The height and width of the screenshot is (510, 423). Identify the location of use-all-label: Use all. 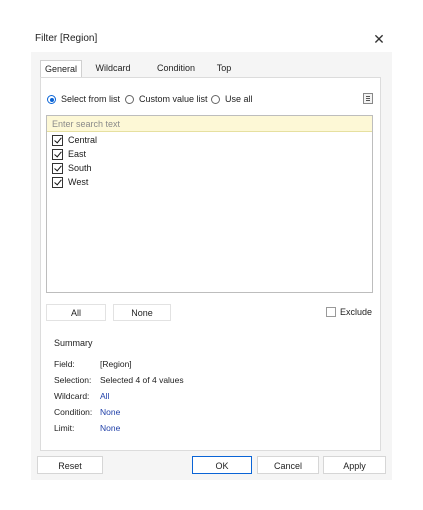
(239, 99).